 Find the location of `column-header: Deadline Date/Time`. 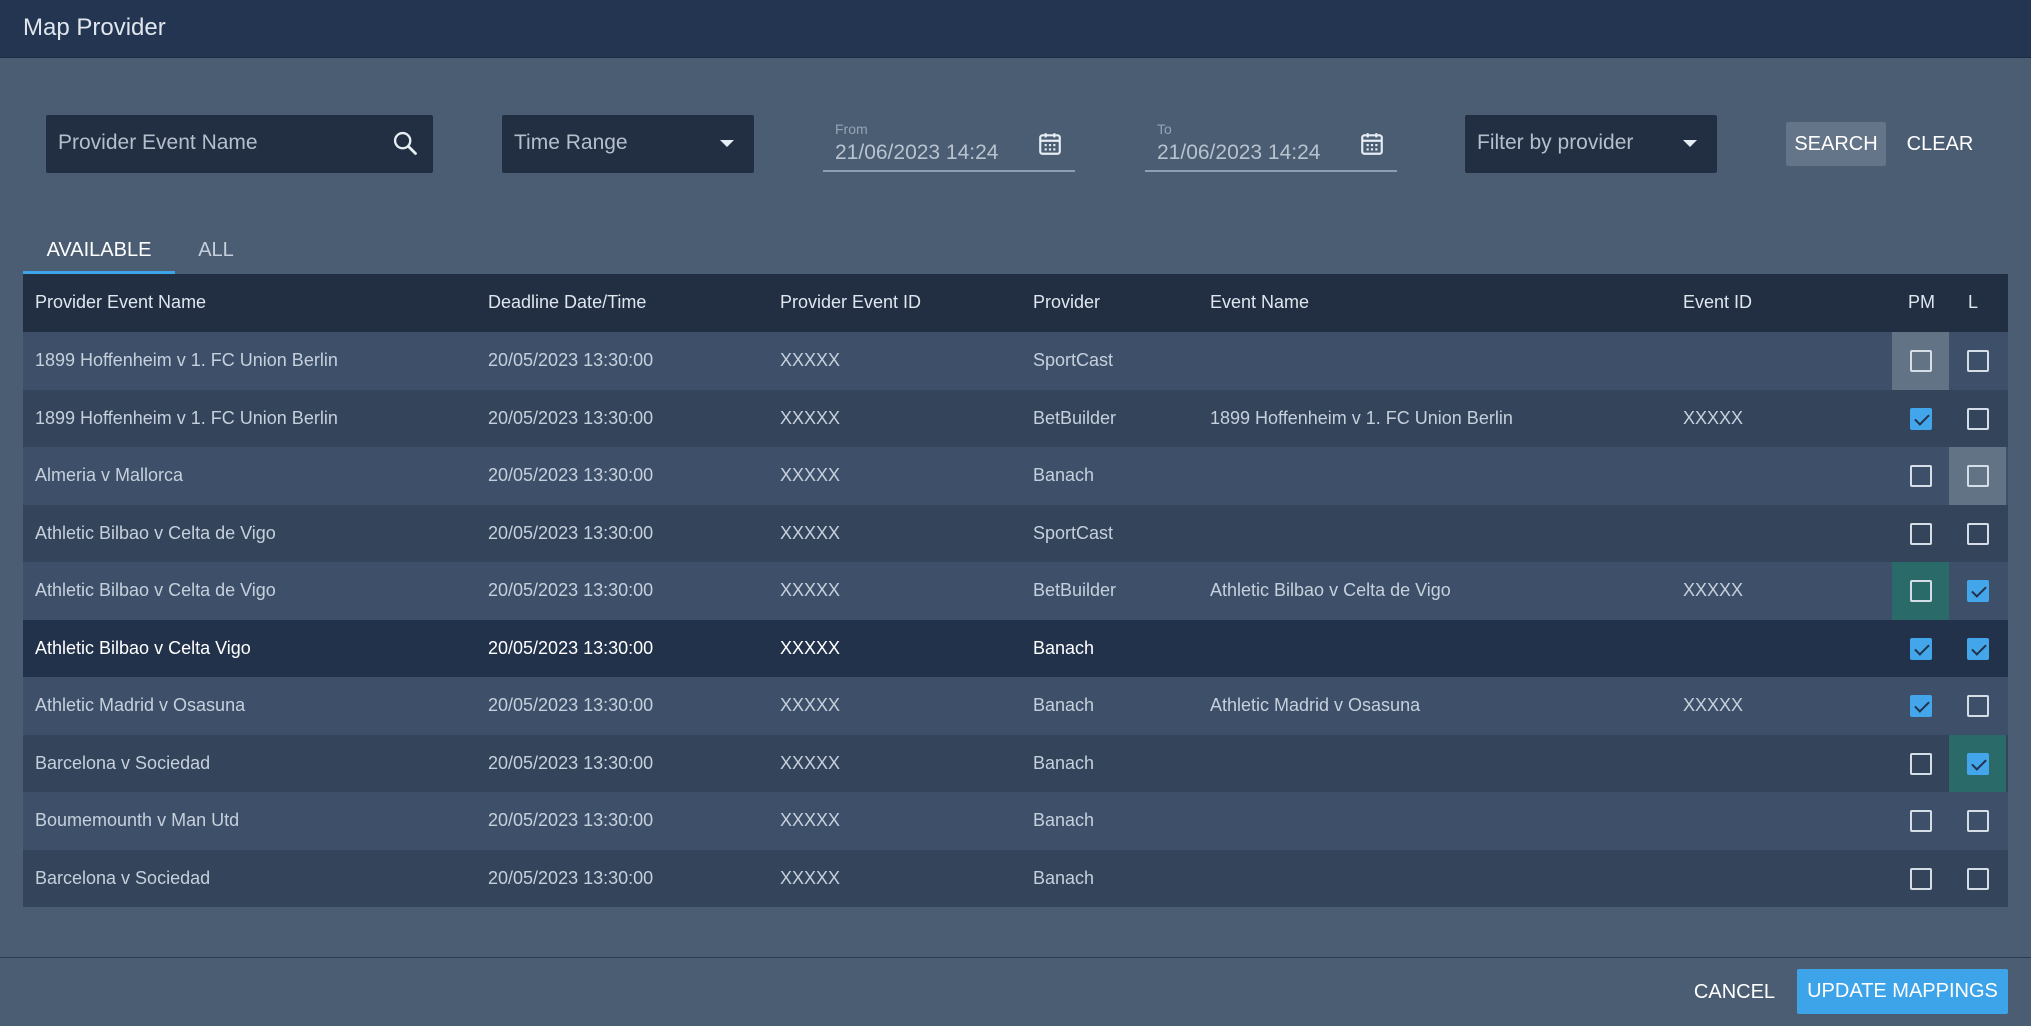

column-header: Deadline Date/Time is located at coordinates (567, 302).